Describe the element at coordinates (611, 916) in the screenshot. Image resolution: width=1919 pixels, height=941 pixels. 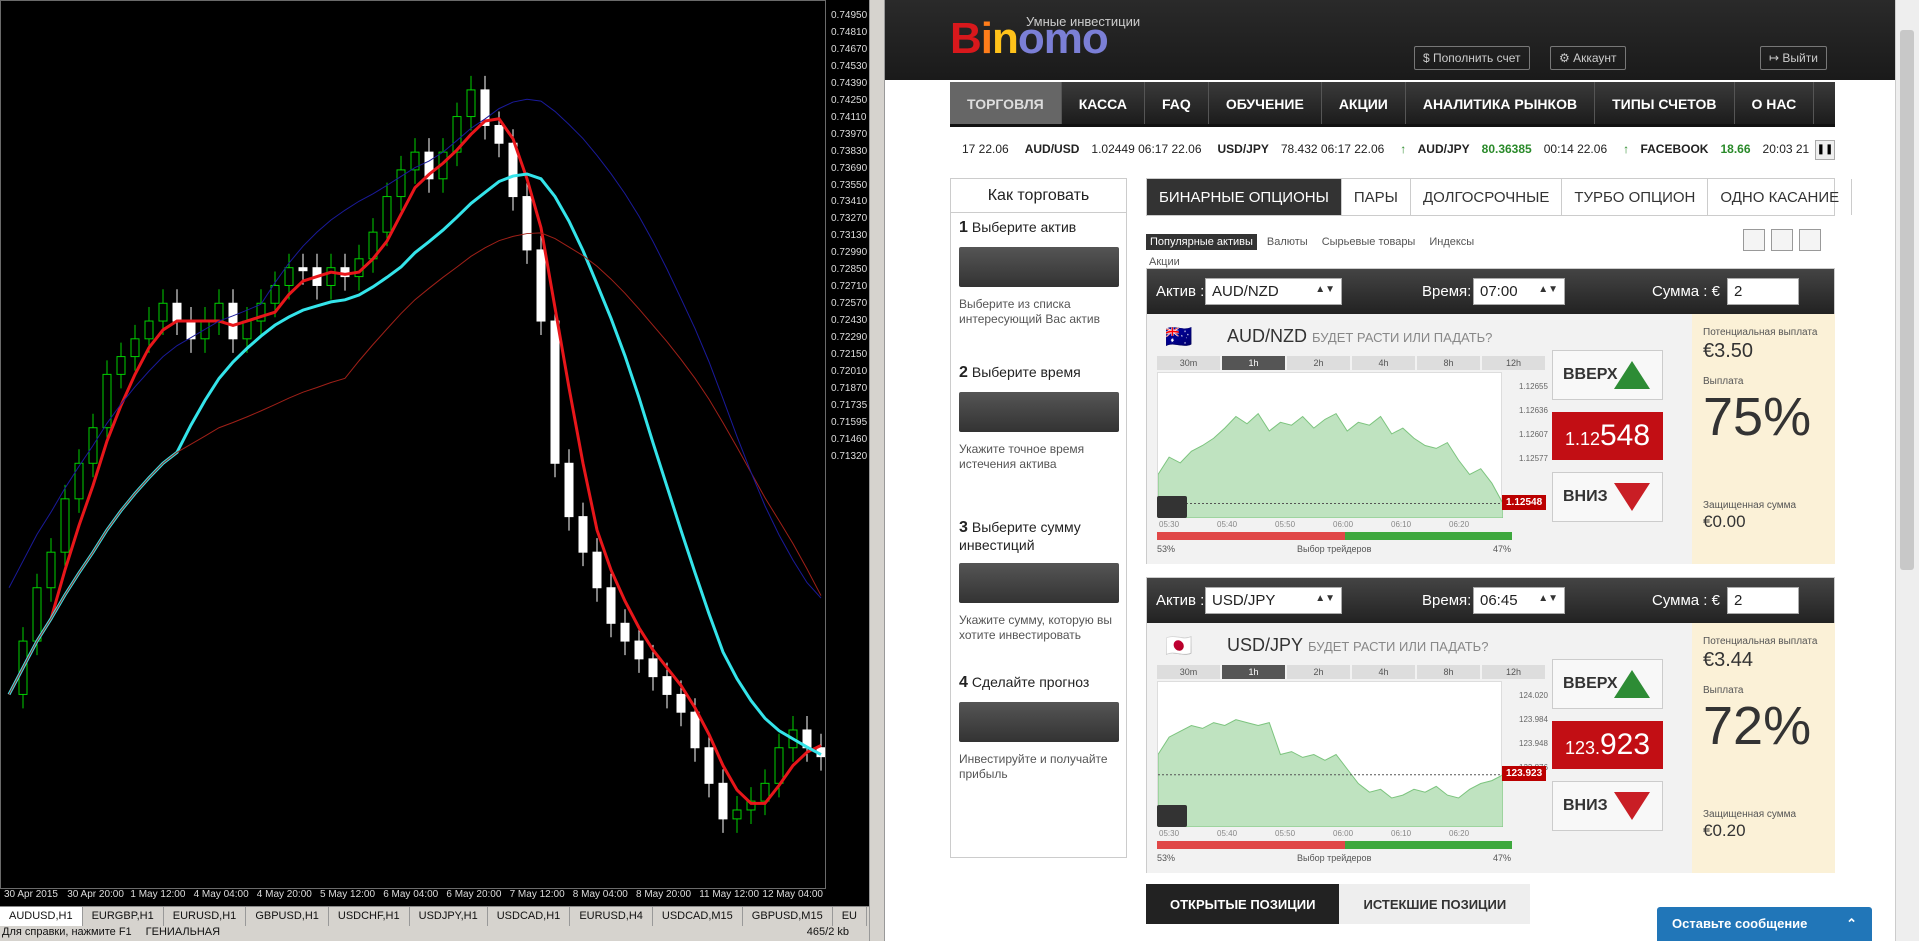
I see `symbol-tab: EURUSD,H4` at that location.